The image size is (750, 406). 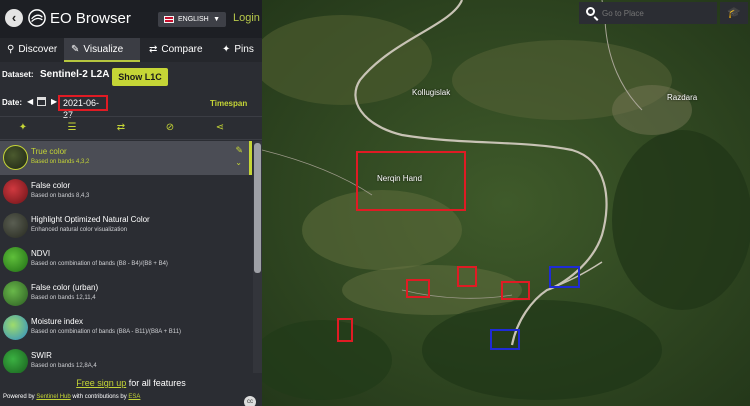 I want to click on tab-discover-label: Discover, so click(x=38, y=49).